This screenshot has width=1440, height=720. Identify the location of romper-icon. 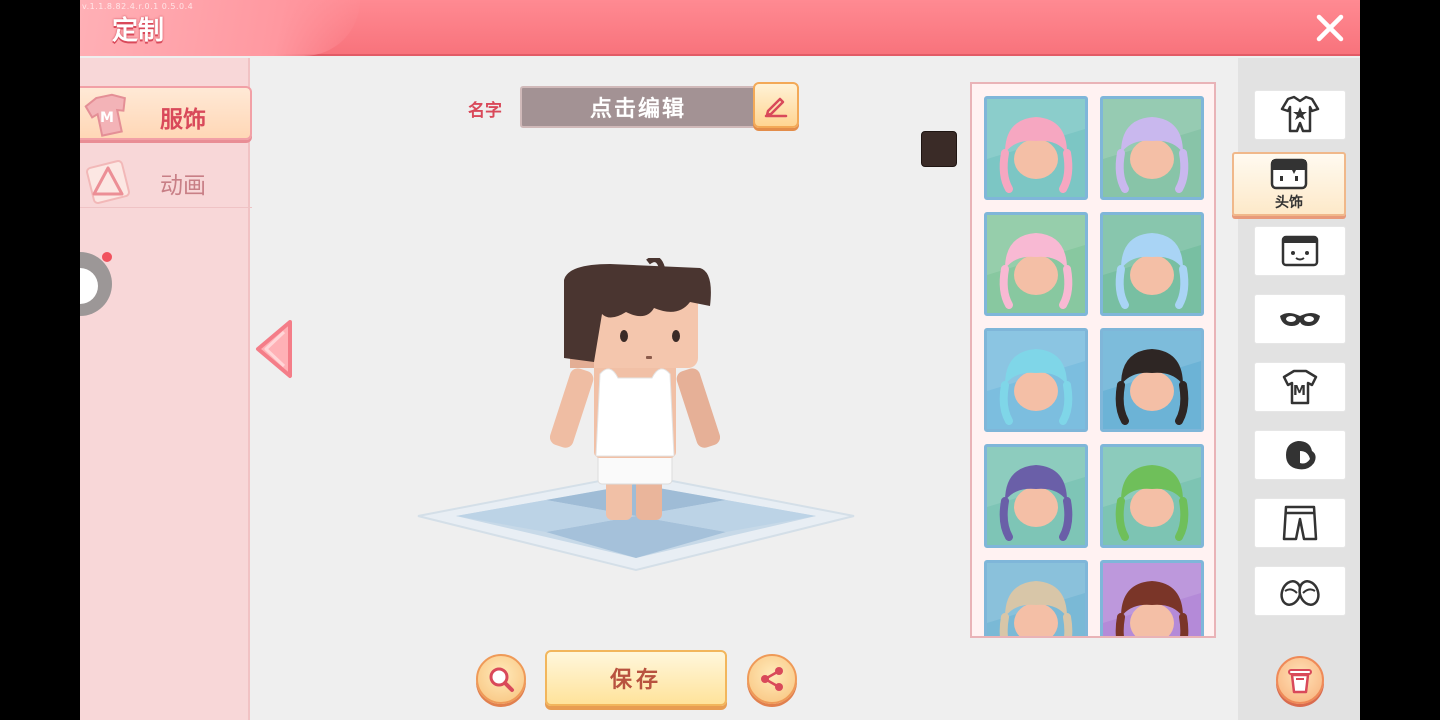
(1300, 114).